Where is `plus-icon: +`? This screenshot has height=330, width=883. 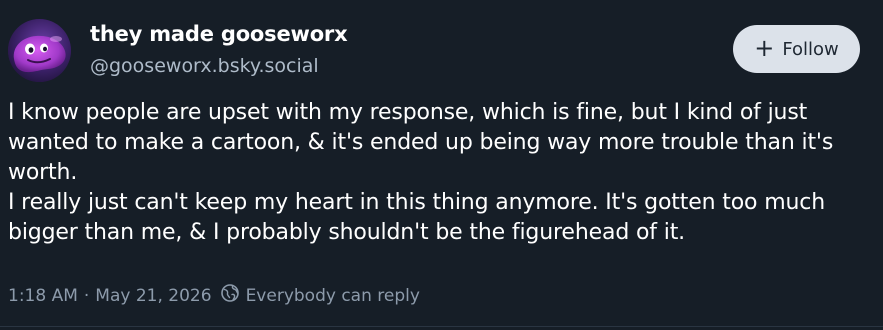 plus-icon: + is located at coordinates (764, 48).